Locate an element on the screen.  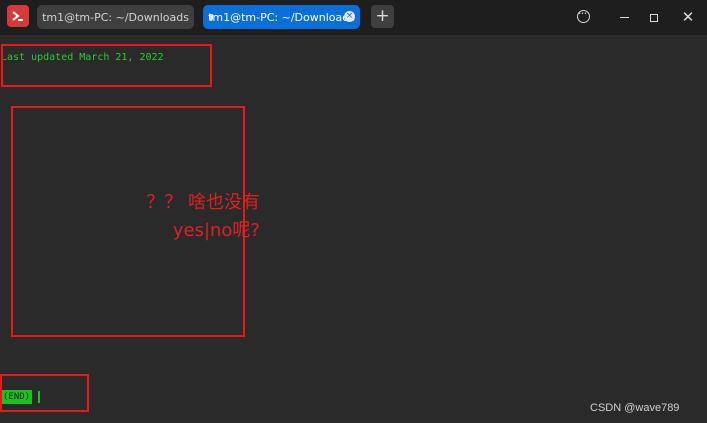
close-icon: ✕ is located at coordinates (688, 17).